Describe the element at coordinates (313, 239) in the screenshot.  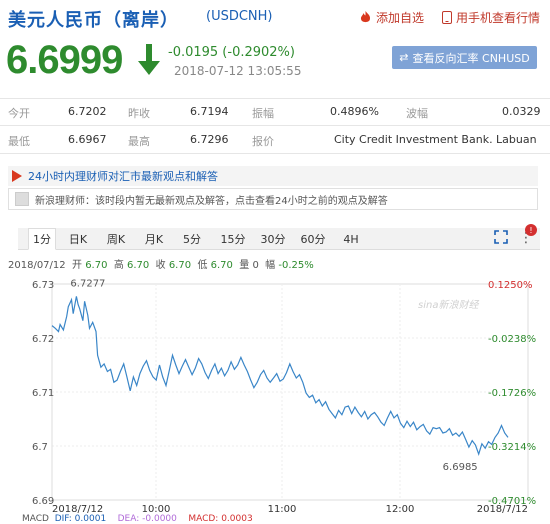
I see `tab-60min: 60分` at that location.